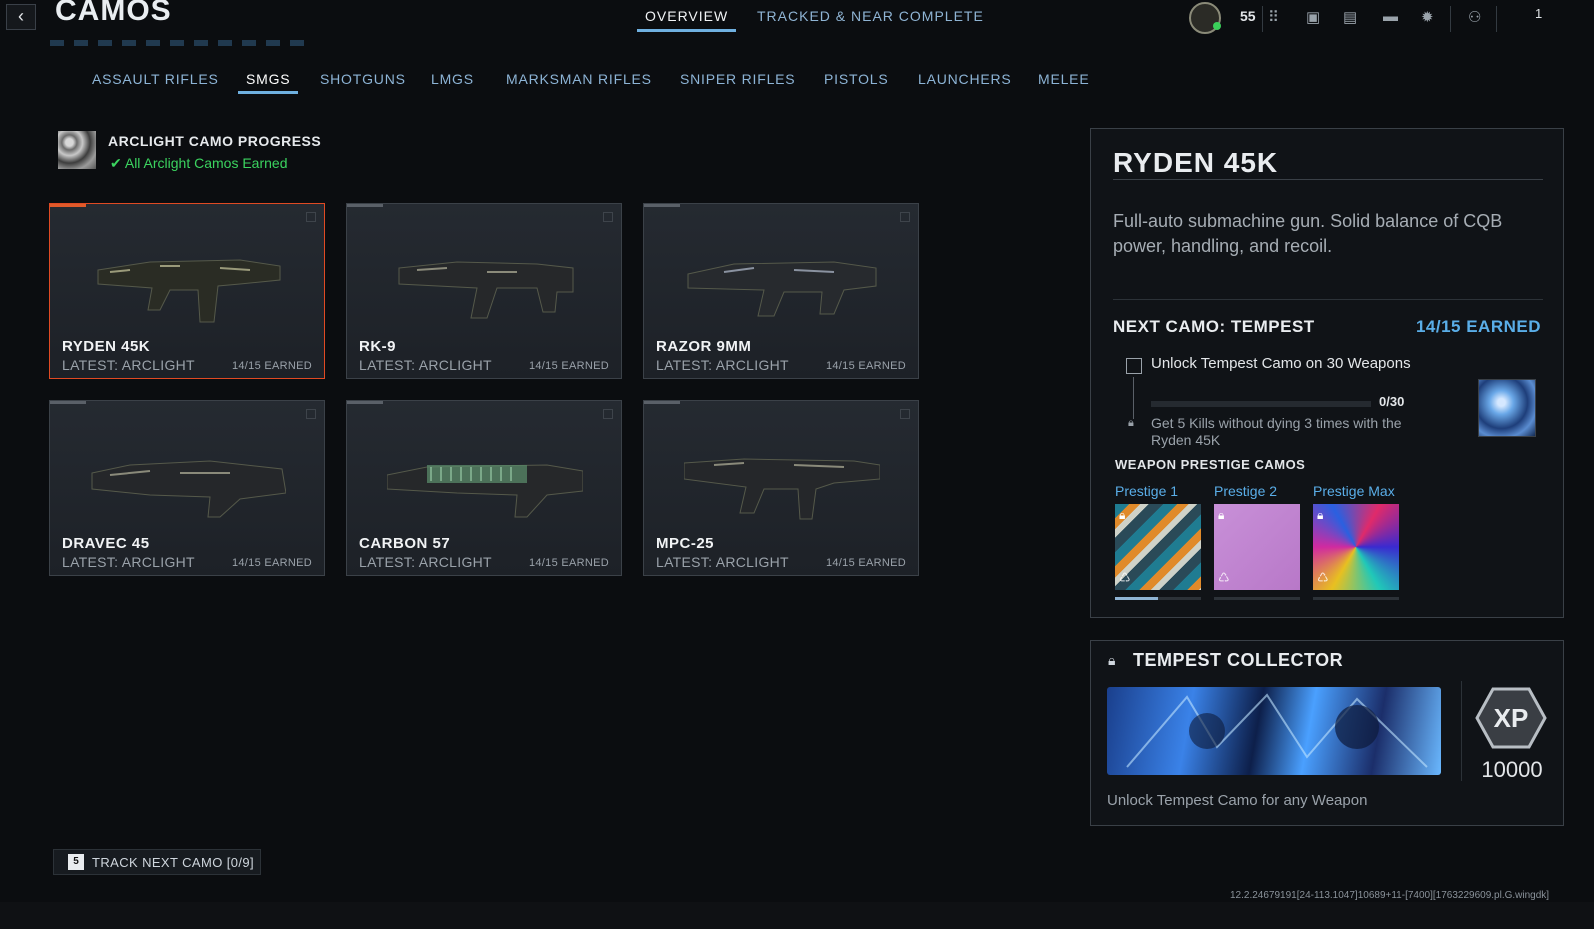 The image size is (1594, 929). Describe the element at coordinates (1507, 408) in the screenshot. I see `tempest-camo-preview` at that location.